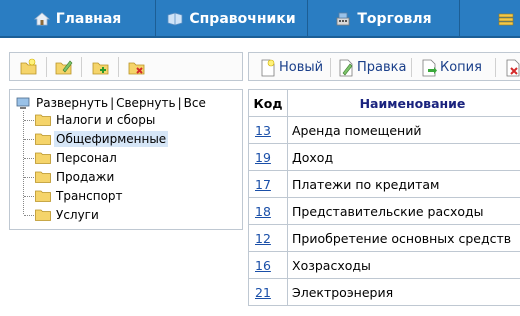  I want to click on table-row: 18 Представительские расходы, so click(384, 211).